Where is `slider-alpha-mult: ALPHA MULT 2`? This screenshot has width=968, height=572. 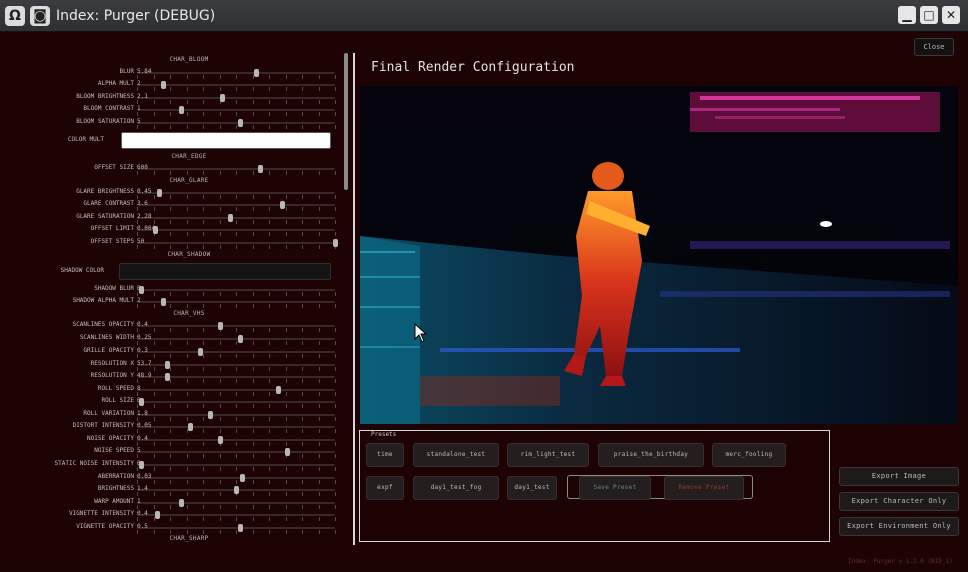
slider-alpha-mult: ALPHA MULT 2 is located at coordinates (173, 85).